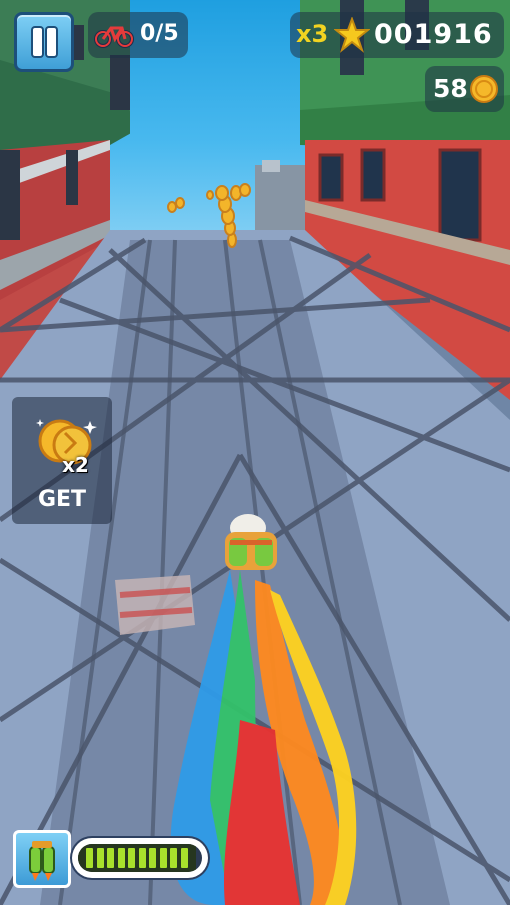 Image resolution: width=510 pixels, height=905 pixels. What do you see at coordinates (450, 88) in the screenshot?
I see `coin-count: 58` at bounding box center [450, 88].